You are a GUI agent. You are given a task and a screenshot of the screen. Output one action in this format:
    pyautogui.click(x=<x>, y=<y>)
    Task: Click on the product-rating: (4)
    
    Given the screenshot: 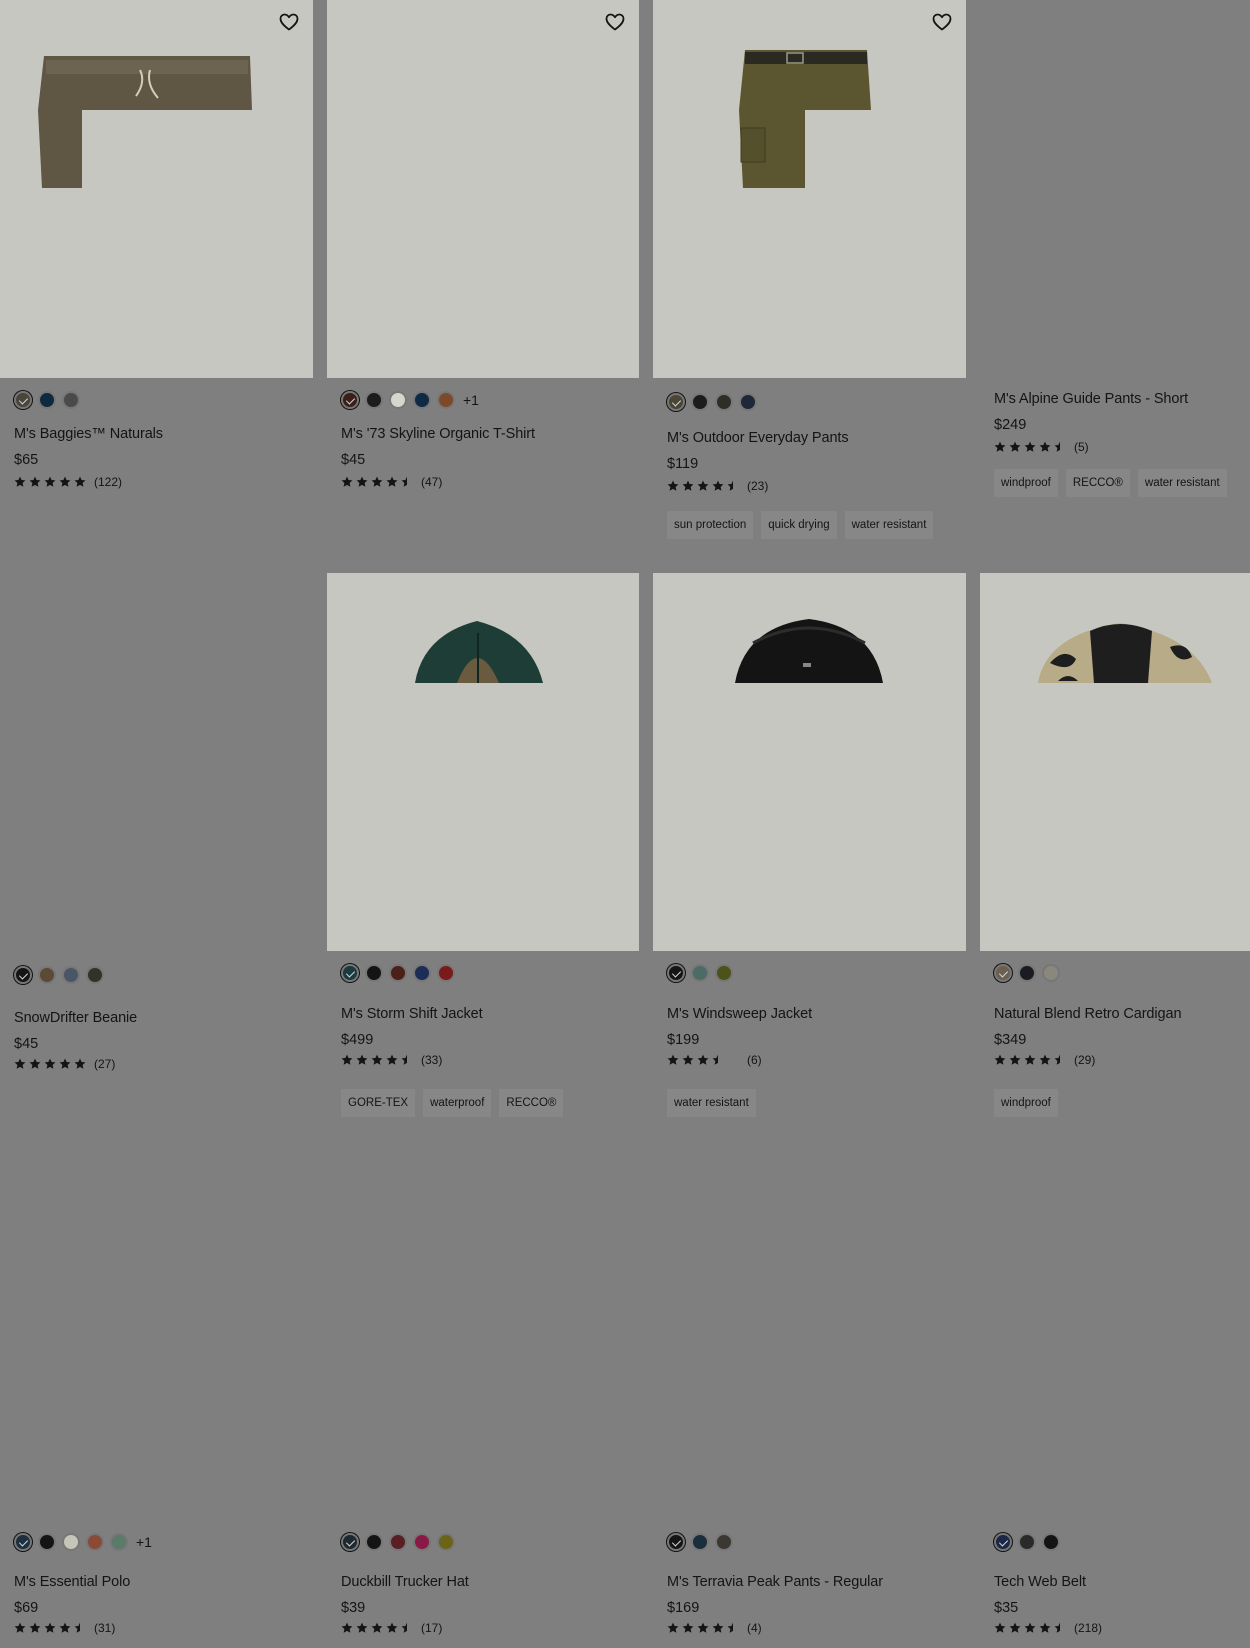 What is the action you would take?
    pyautogui.click(x=714, y=1628)
    